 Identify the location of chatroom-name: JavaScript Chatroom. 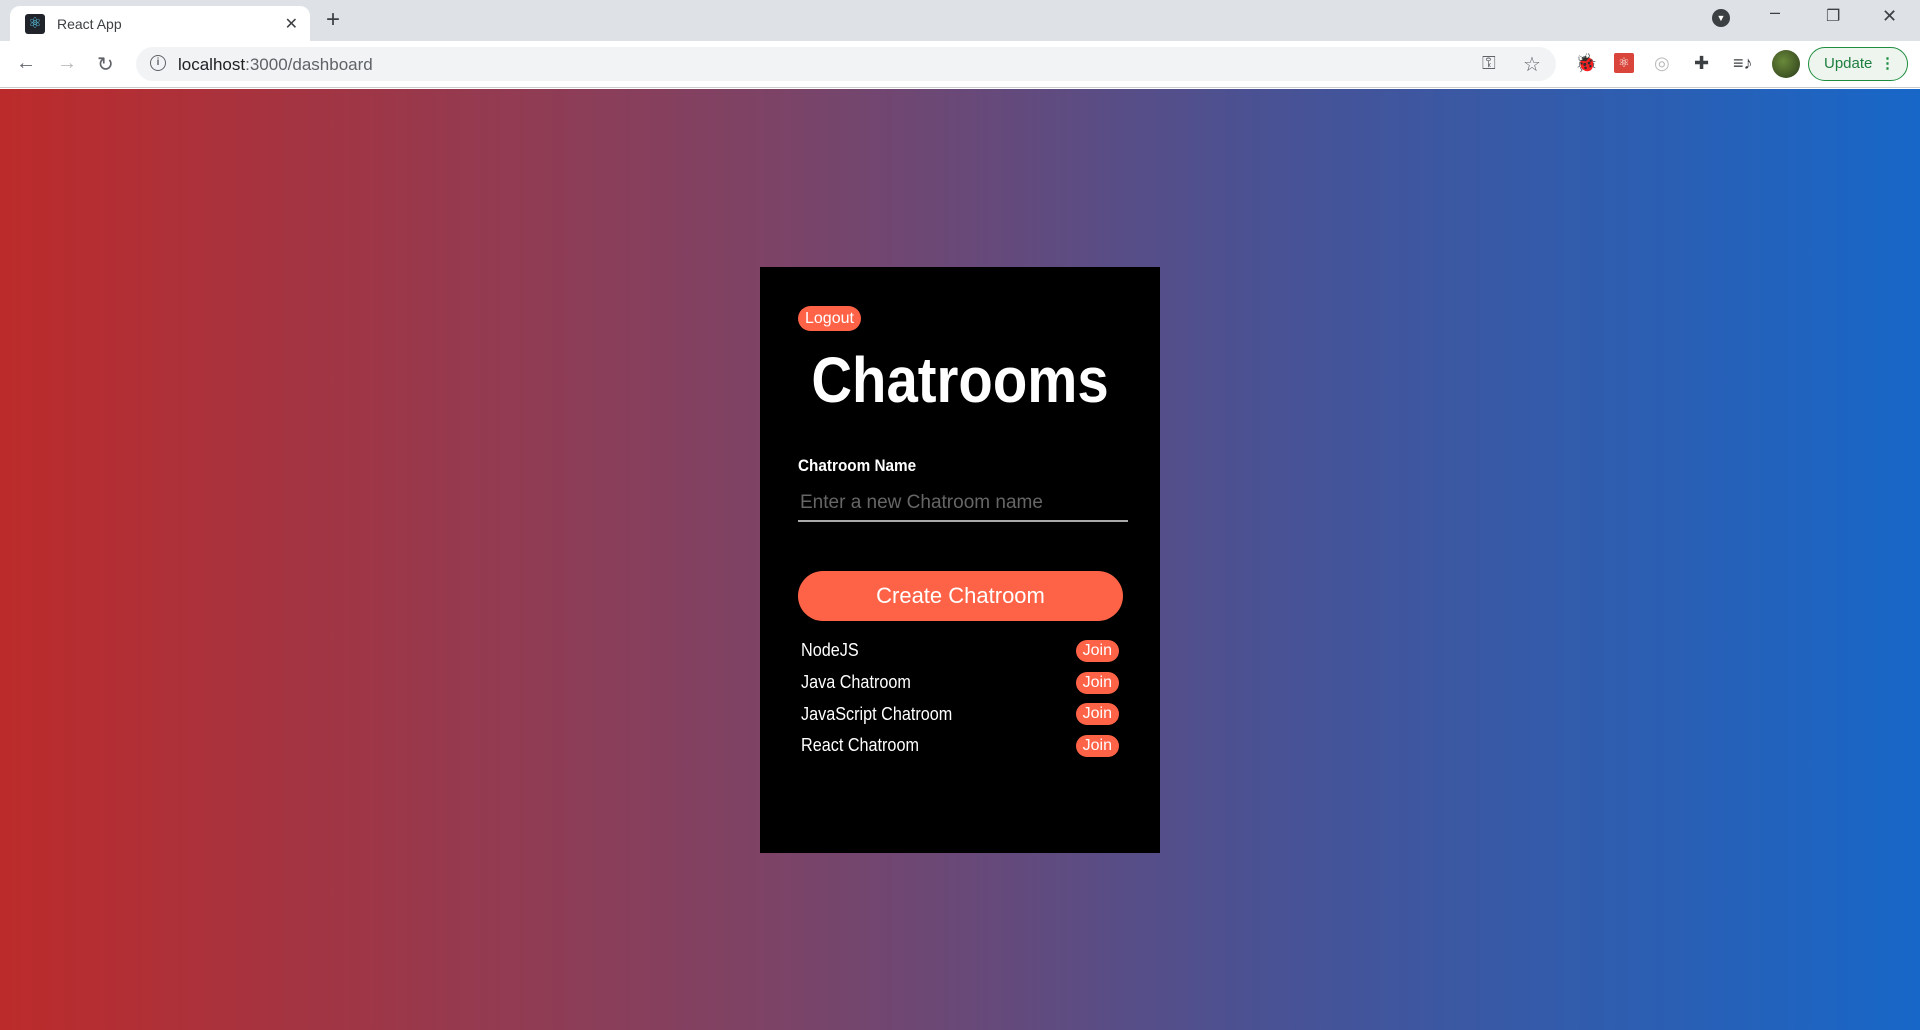
(877, 713).